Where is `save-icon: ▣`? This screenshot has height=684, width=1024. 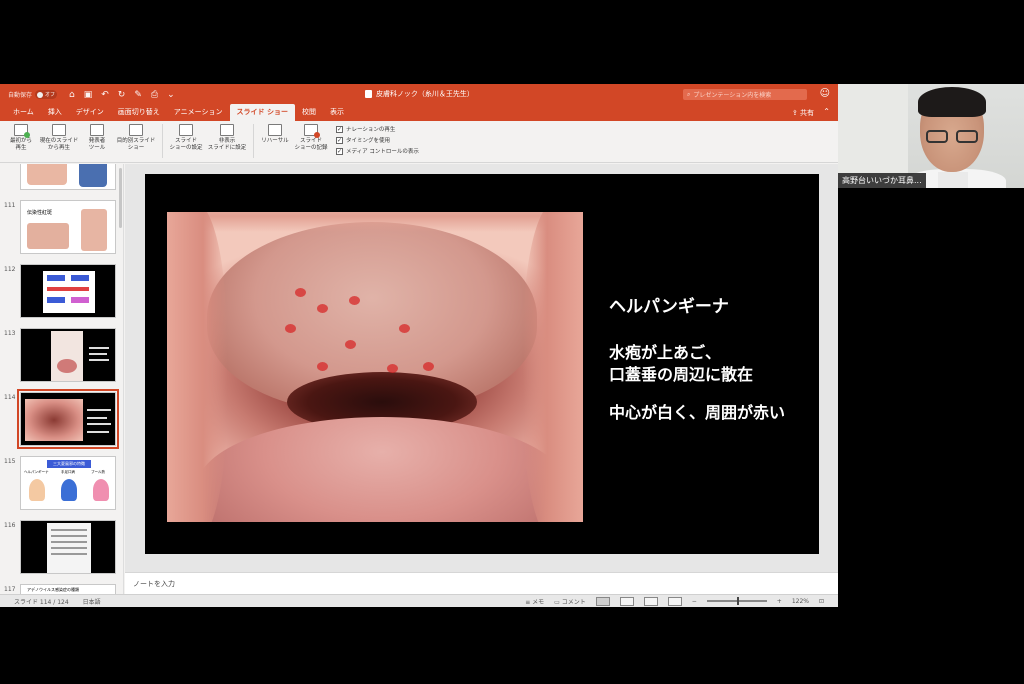
save-icon: ▣ is located at coordinates (88, 95).